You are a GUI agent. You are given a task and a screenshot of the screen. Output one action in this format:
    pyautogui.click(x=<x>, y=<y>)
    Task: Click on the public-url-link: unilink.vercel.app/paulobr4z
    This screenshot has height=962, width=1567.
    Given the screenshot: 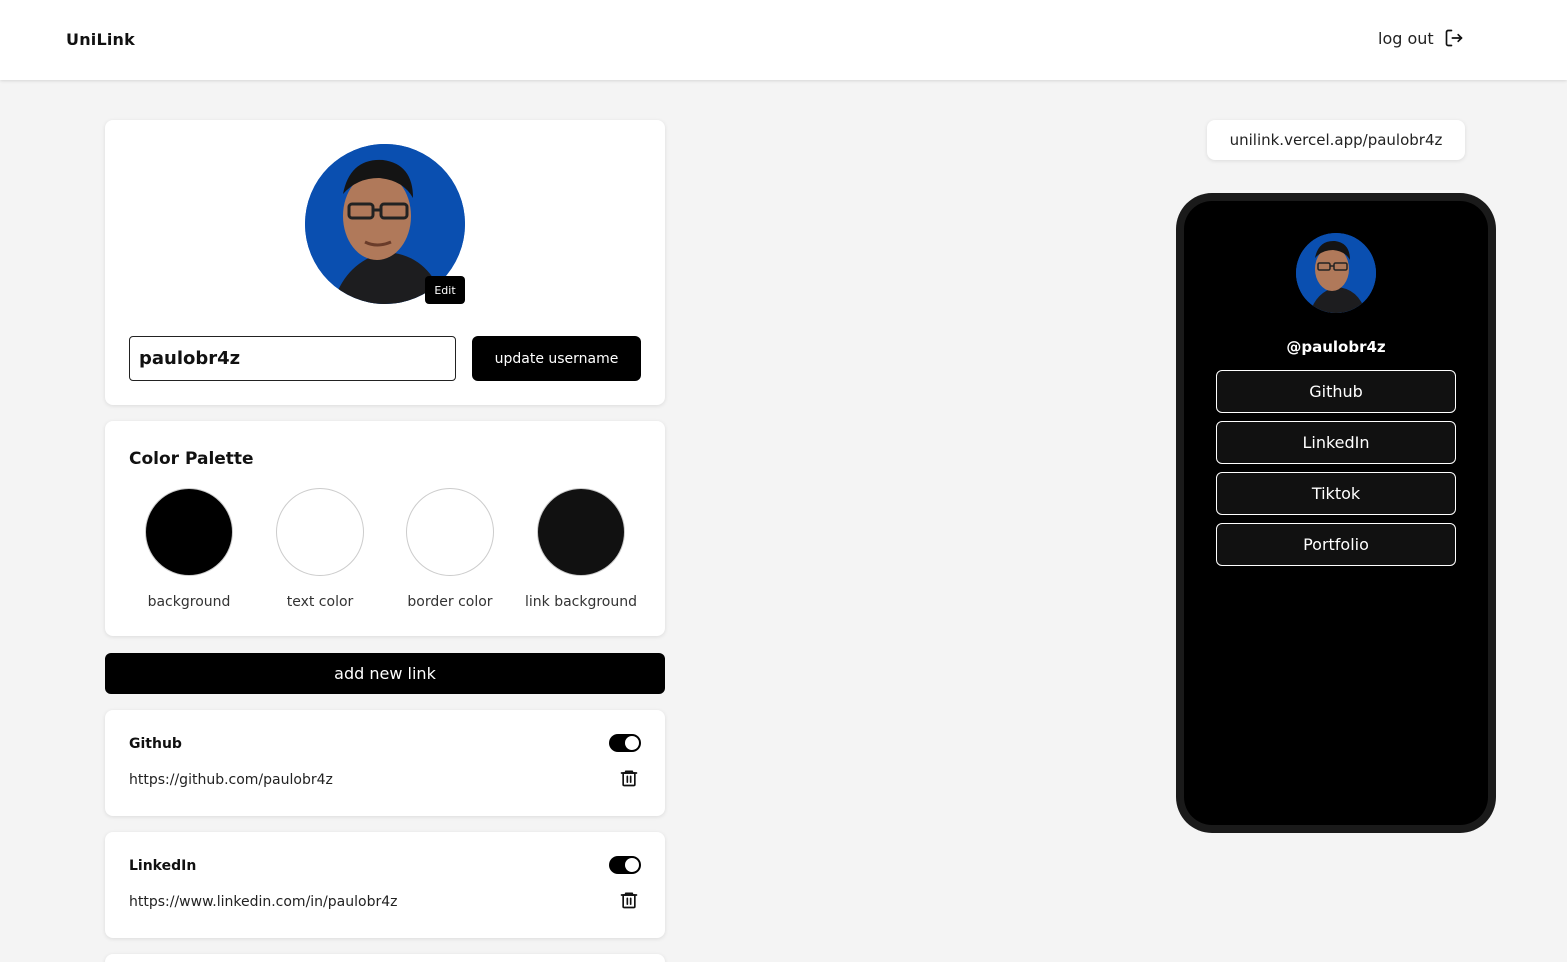 What is the action you would take?
    pyautogui.click(x=1336, y=140)
    